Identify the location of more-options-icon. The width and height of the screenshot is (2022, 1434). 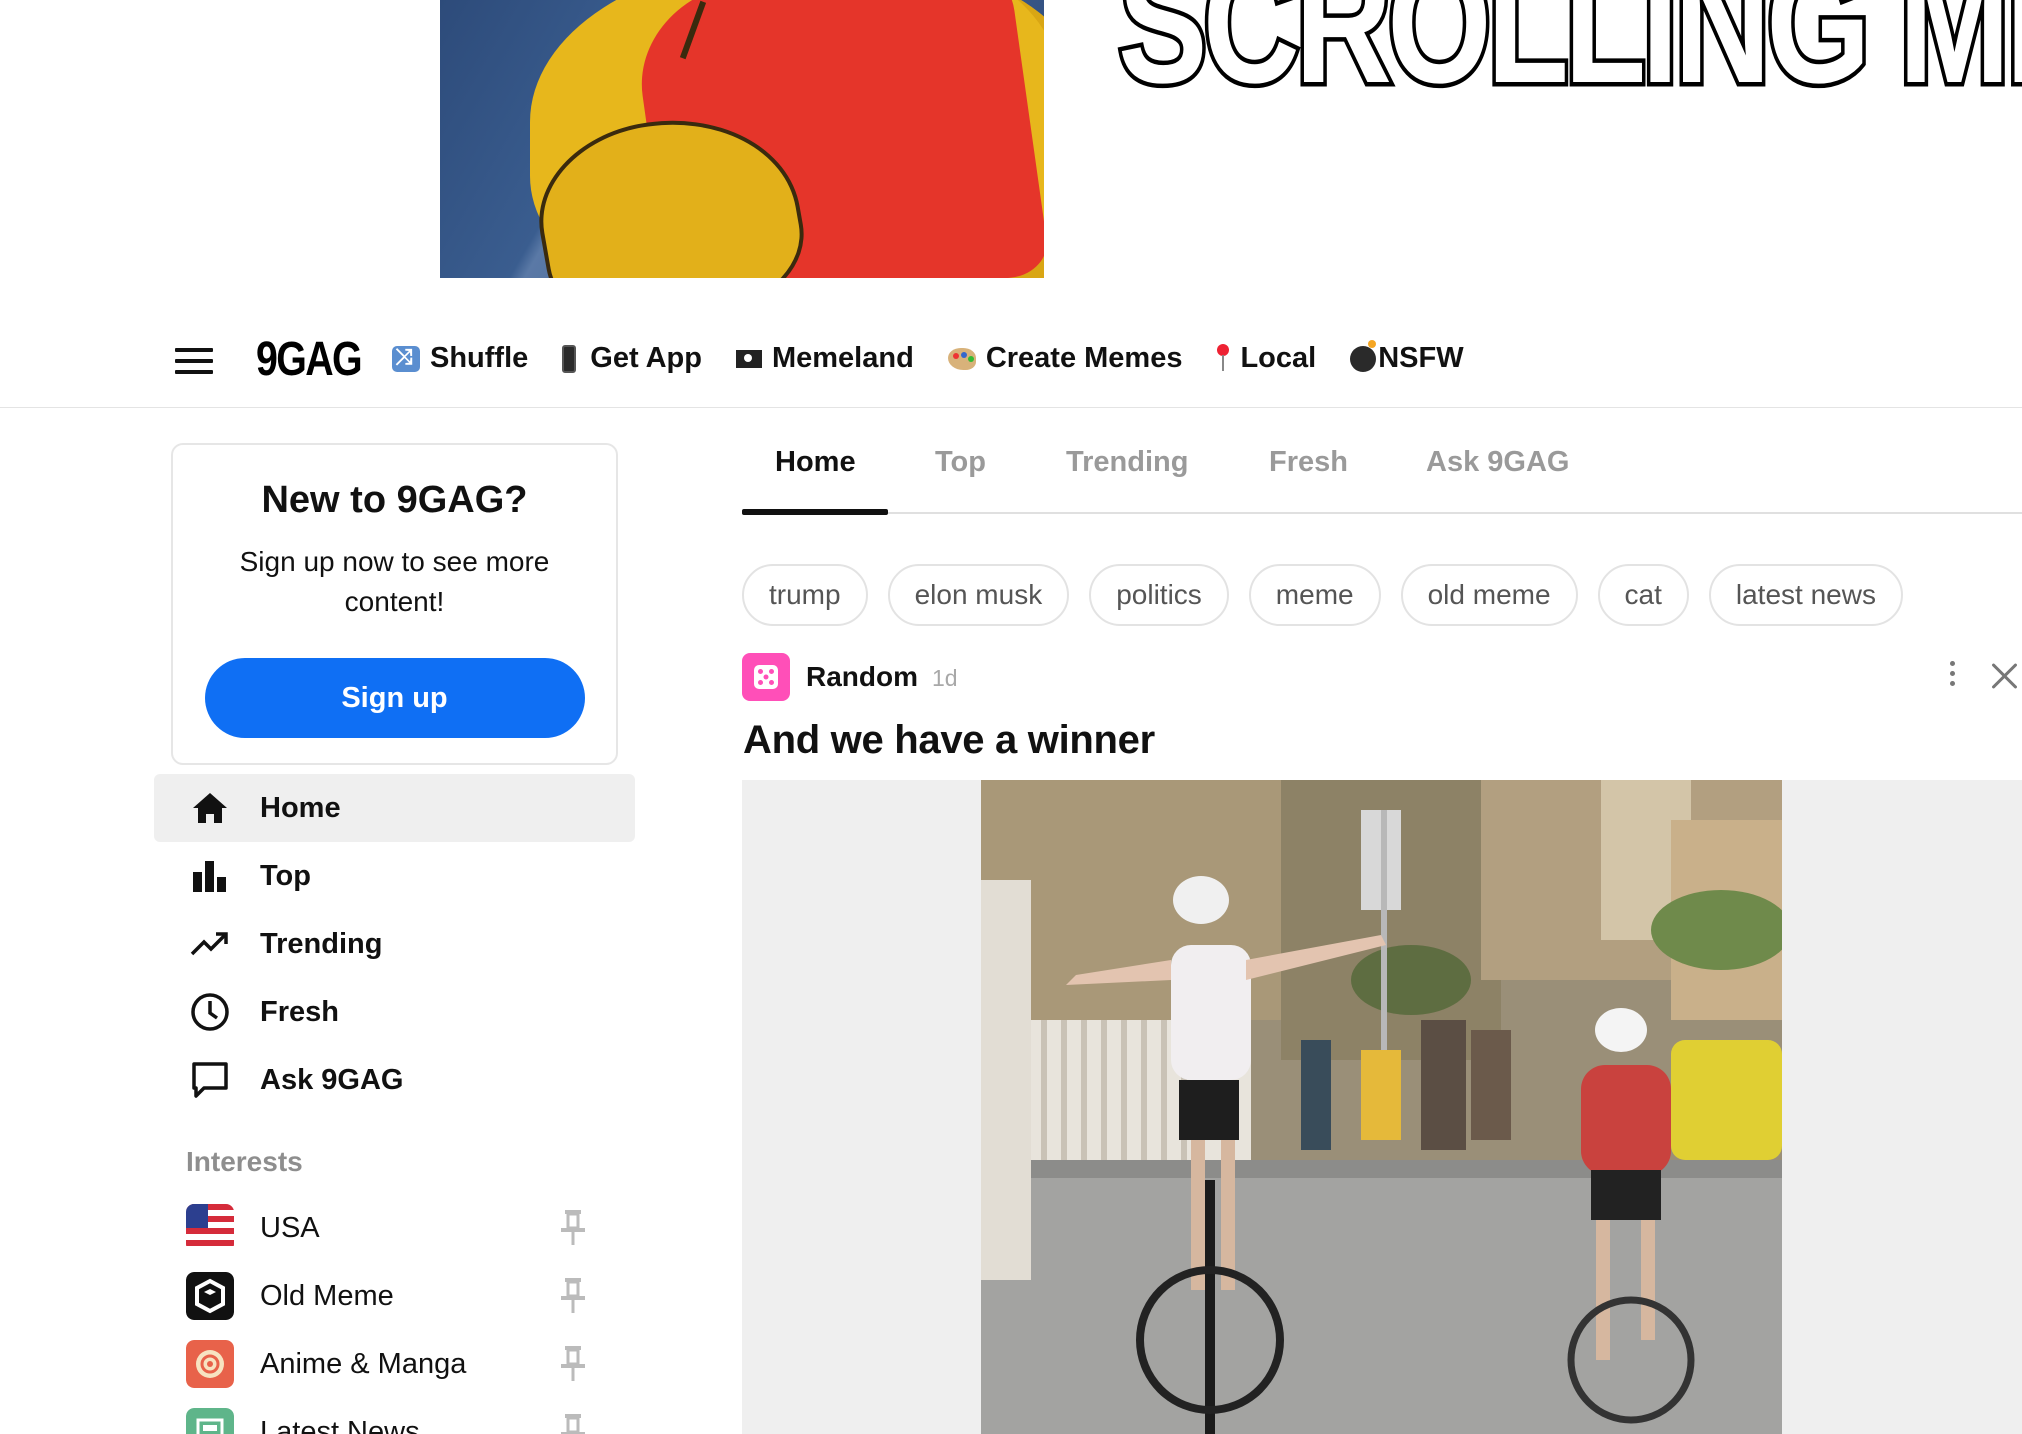
(1952, 676).